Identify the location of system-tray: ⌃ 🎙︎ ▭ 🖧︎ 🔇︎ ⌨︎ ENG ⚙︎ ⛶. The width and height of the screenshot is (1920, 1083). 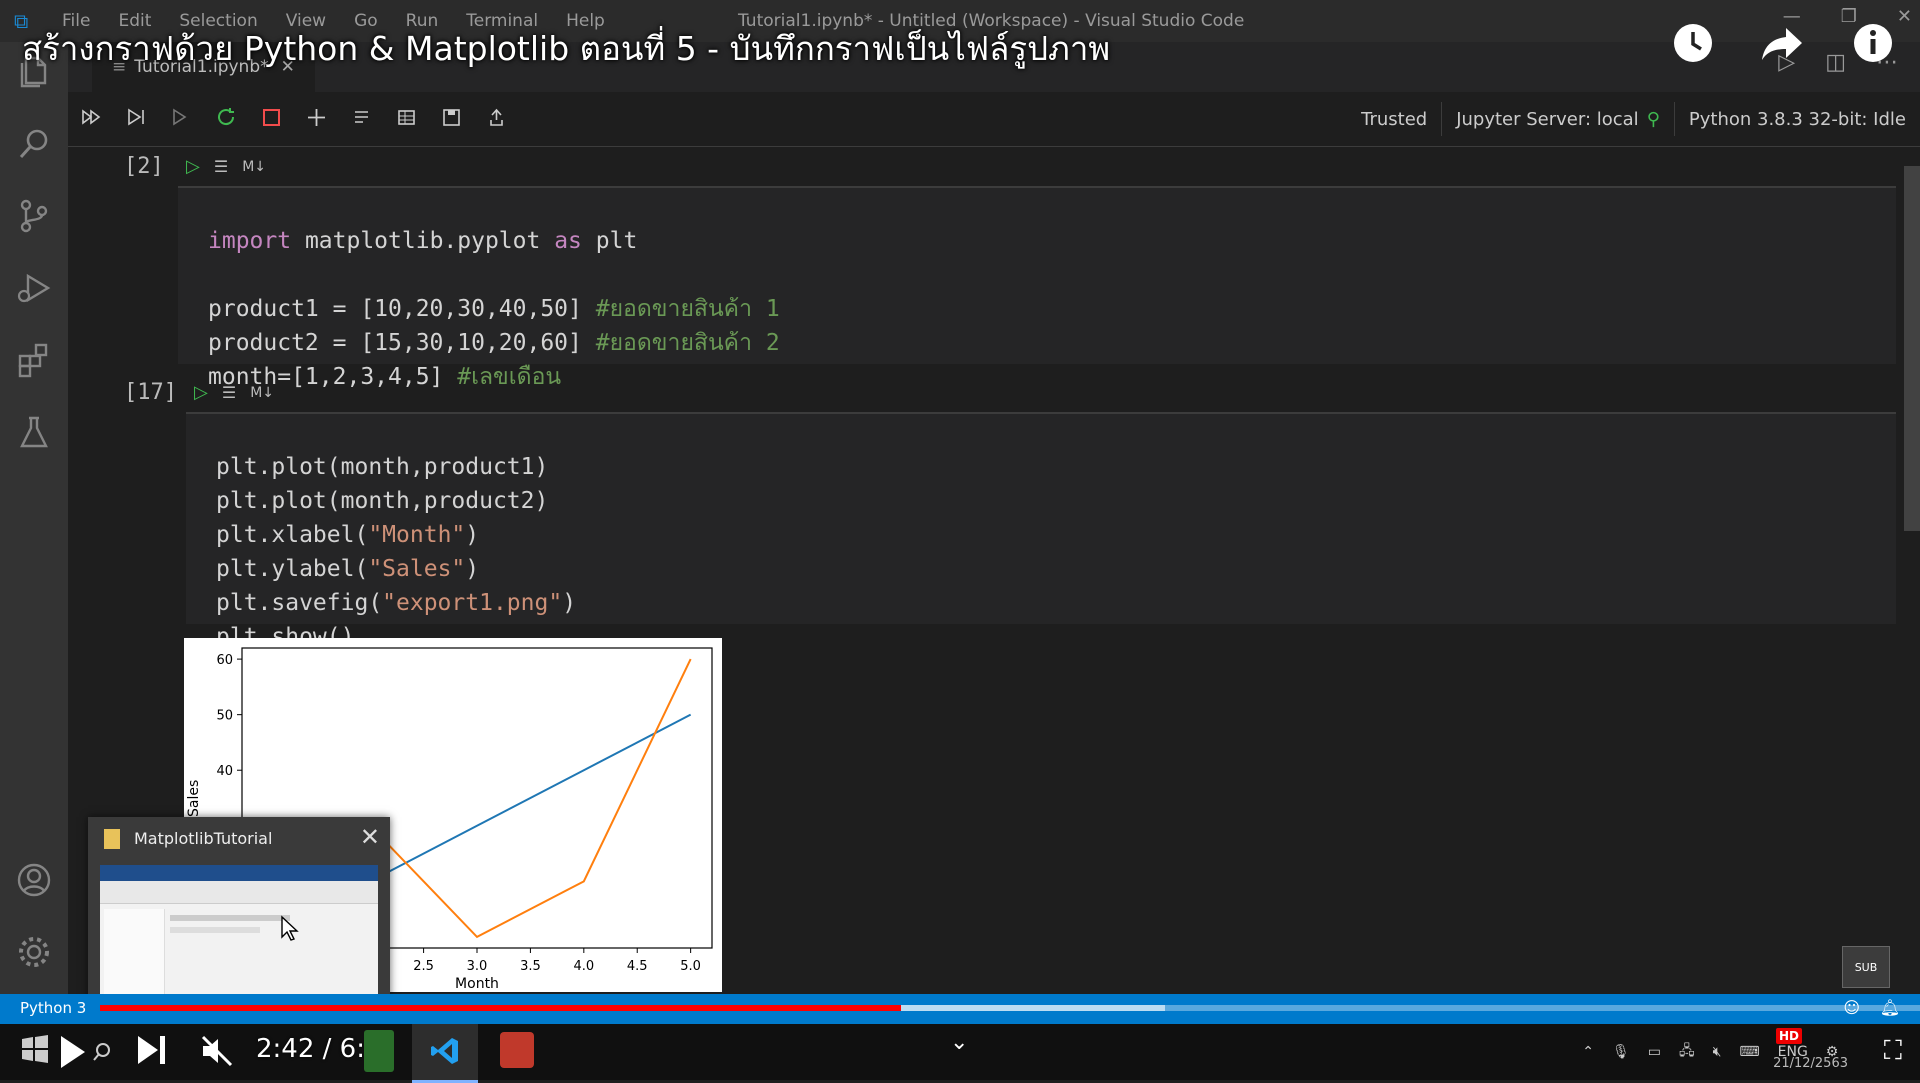
(1742, 1051).